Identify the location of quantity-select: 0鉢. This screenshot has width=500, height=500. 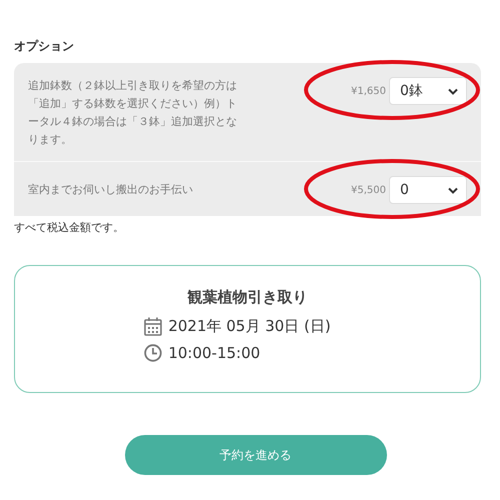
(428, 91).